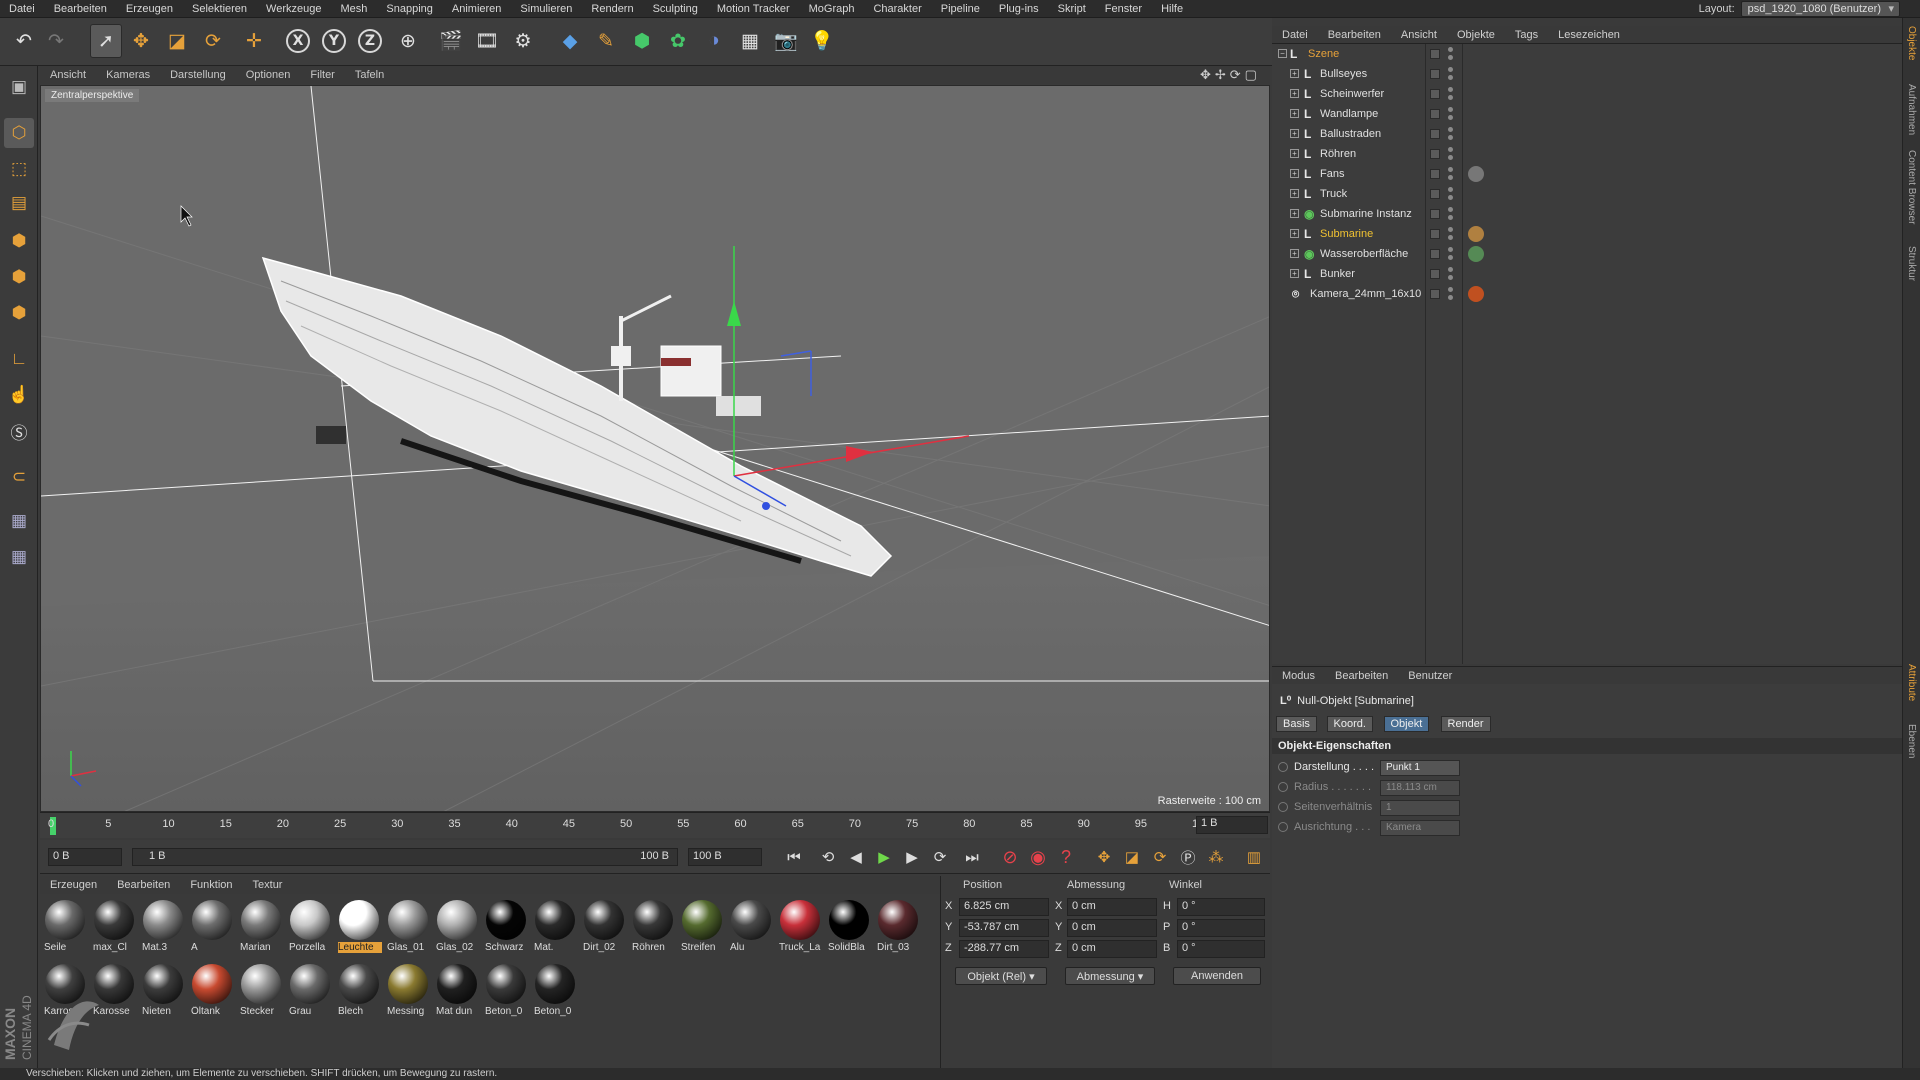 This screenshot has width=1920, height=1080. What do you see at coordinates (555, 991) in the screenshot?
I see `material-swatch: Beton_0` at bounding box center [555, 991].